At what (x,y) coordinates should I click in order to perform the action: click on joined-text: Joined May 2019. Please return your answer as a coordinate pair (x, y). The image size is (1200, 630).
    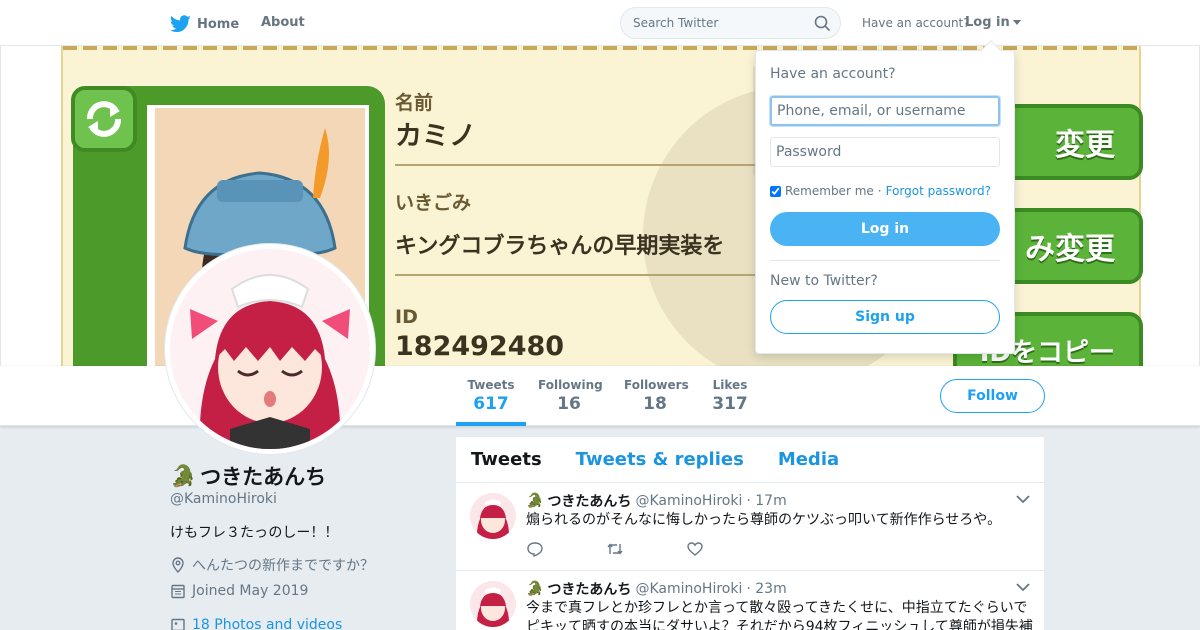
    Looking at the image, I should click on (250, 591).